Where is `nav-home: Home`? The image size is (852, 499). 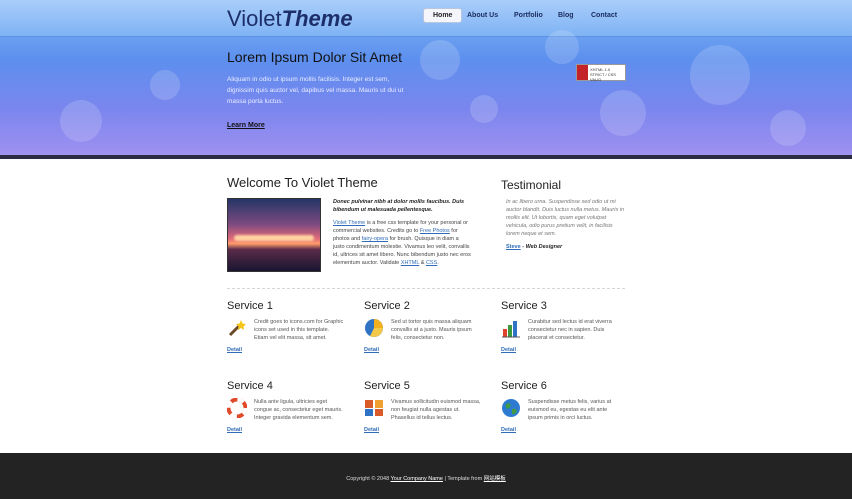
nav-home: Home is located at coordinates (443, 15).